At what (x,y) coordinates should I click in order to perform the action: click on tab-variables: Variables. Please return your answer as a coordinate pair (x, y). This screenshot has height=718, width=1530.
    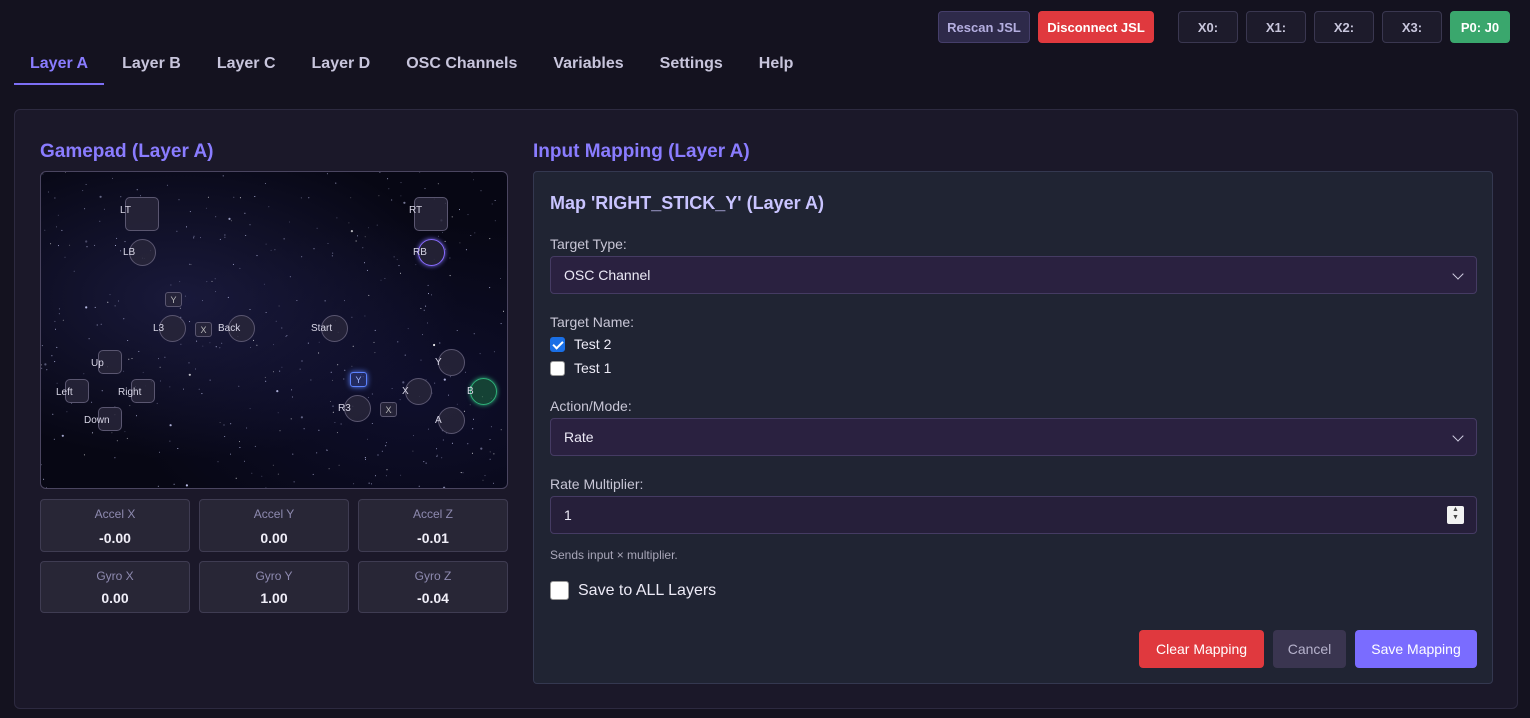
    Looking at the image, I should click on (588, 66).